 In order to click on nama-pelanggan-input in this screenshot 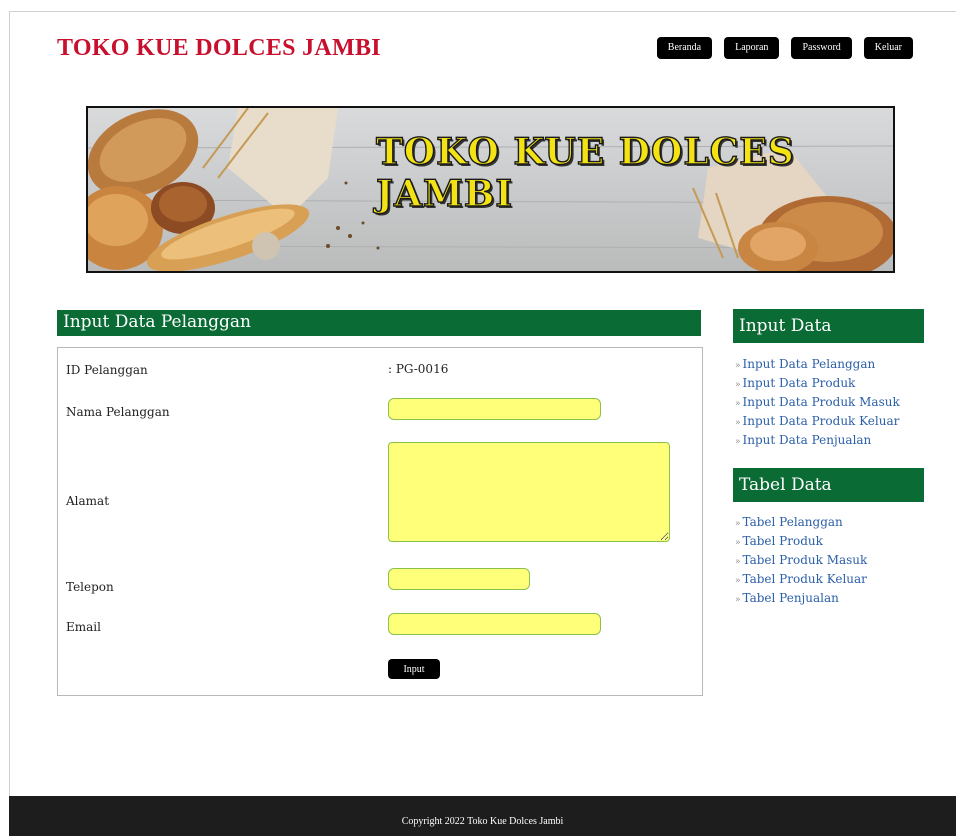, I will do `click(494, 409)`.